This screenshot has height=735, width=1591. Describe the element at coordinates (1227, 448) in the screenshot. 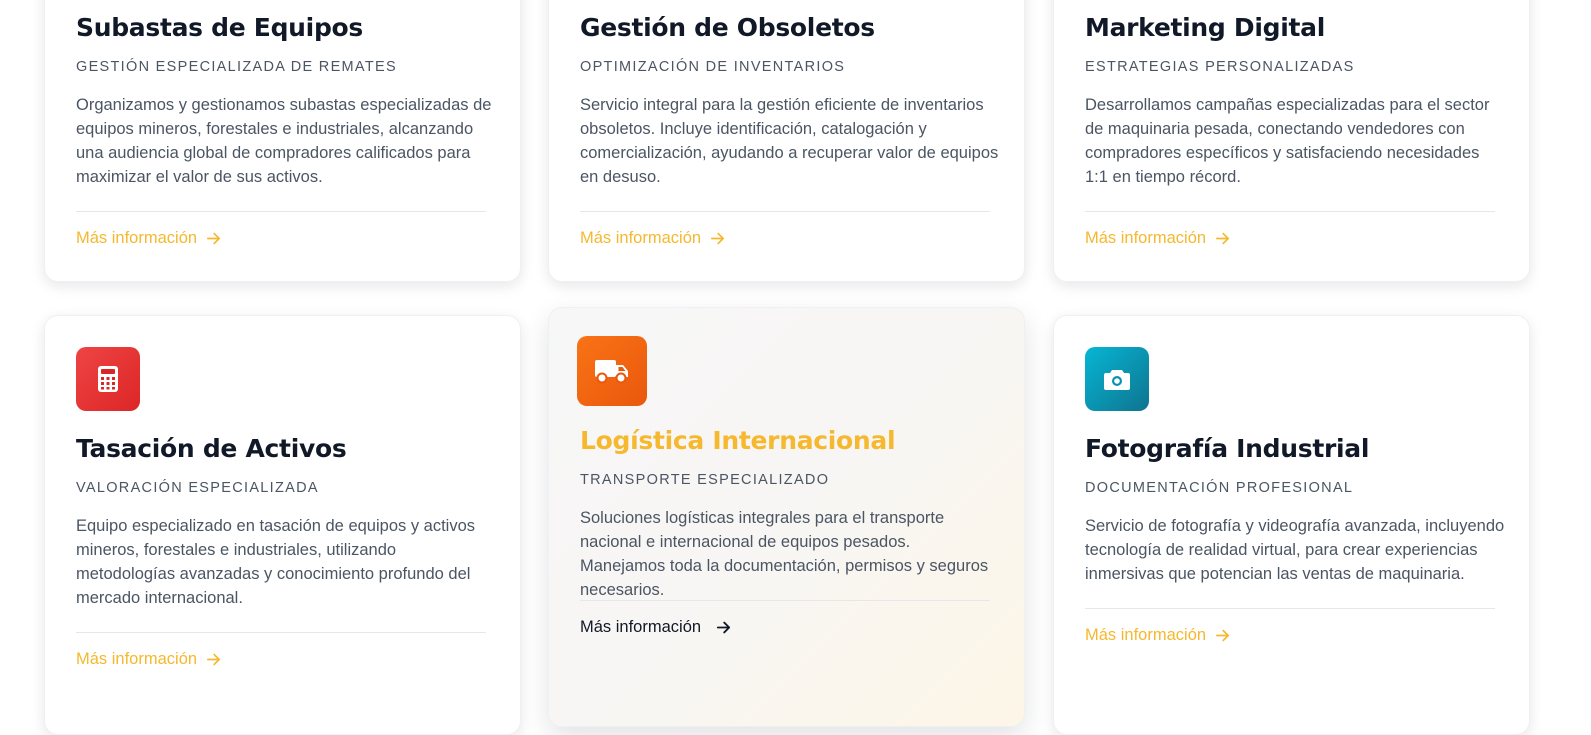

I see `card-title: Fotografía Industrial` at that location.